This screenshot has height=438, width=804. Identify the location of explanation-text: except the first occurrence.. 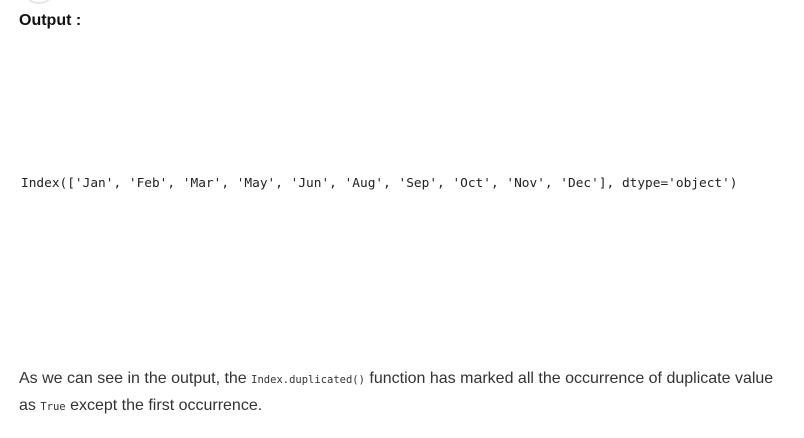
(164, 405).